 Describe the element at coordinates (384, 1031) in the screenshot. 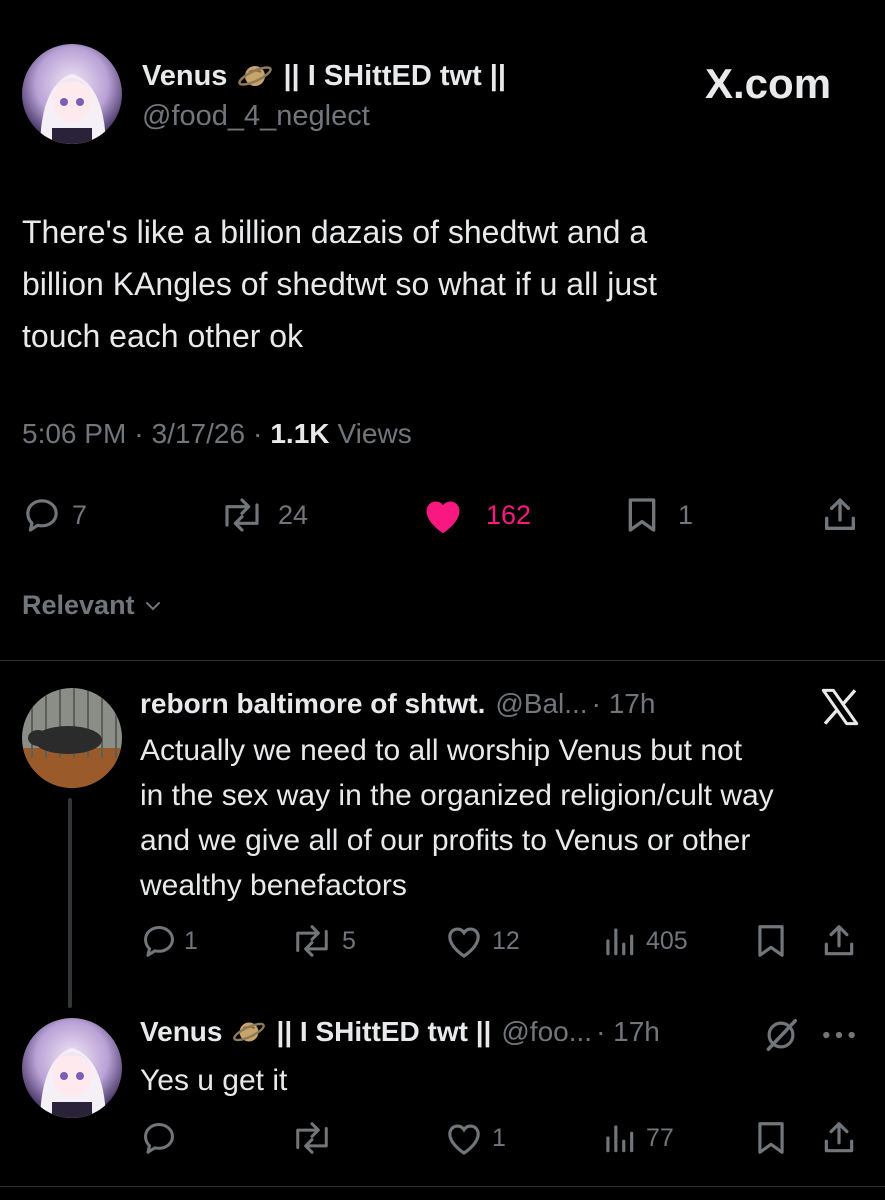

I see `reply2-name-suffix: || I SHittED twt ||` at that location.